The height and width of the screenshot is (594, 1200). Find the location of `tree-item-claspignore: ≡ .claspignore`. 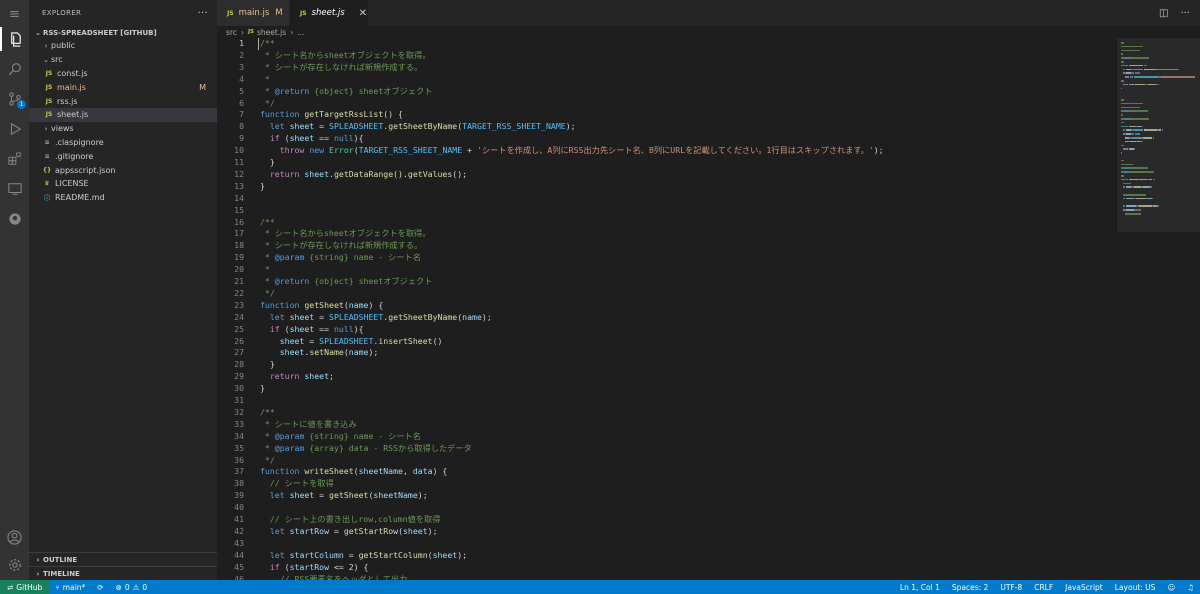

tree-item-claspignore: ≡ .claspignore is located at coordinates (123, 143).